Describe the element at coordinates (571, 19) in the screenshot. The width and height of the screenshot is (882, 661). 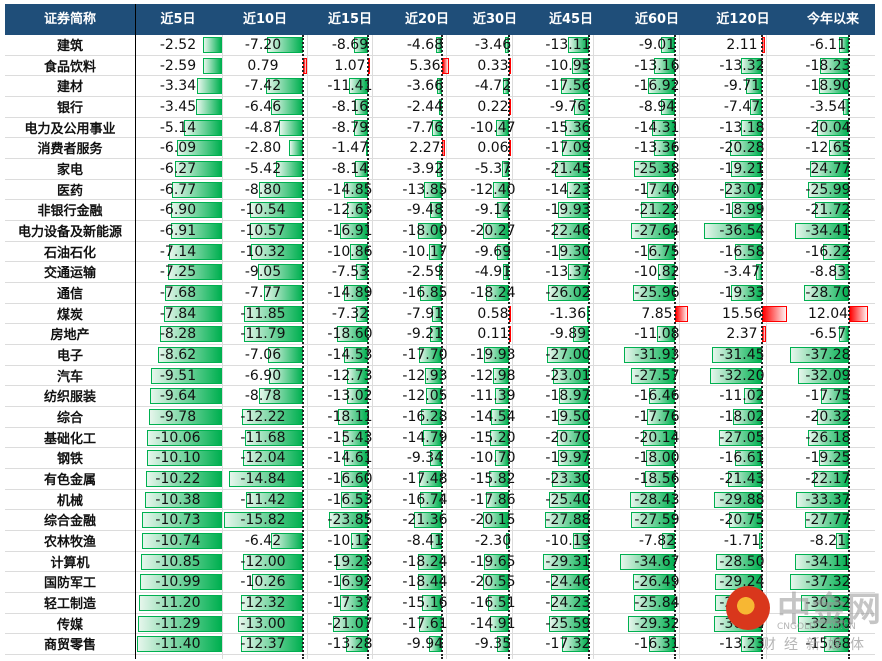
I see `column-header: 近45日` at that location.